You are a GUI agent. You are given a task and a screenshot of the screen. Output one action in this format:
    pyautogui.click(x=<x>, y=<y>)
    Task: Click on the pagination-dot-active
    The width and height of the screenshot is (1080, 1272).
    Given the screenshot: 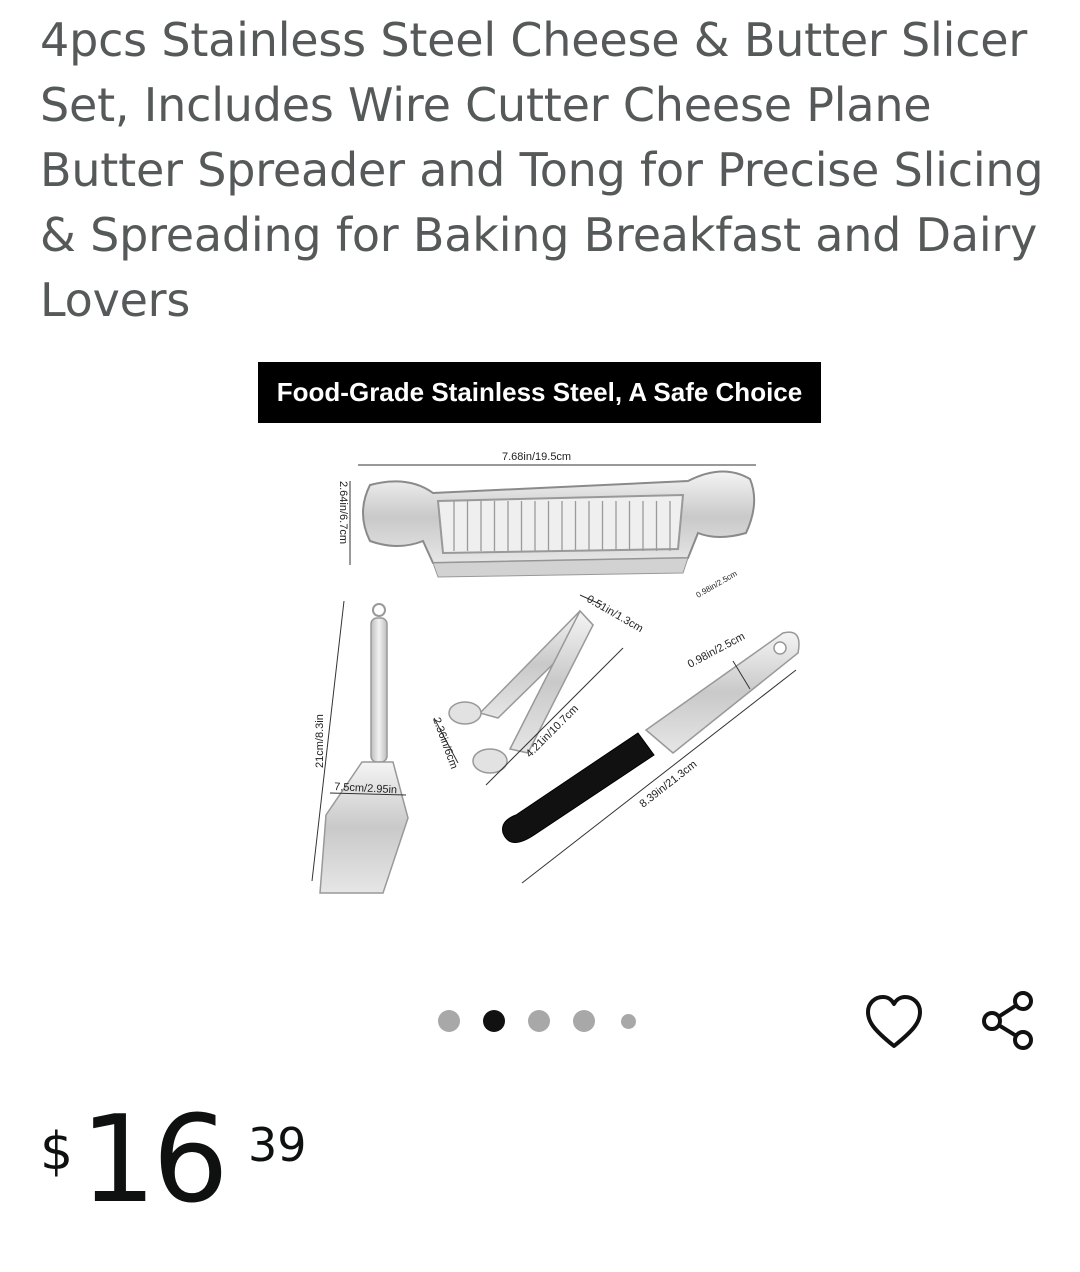 What is the action you would take?
    pyautogui.click(x=494, y=1021)
    